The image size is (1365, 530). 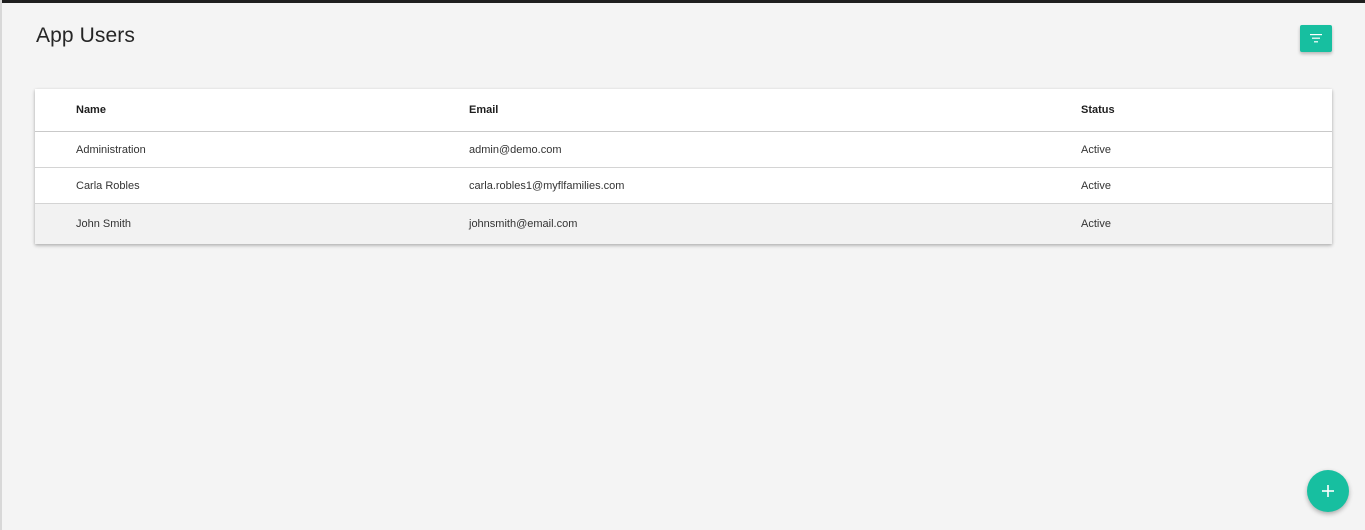 I want to click on table-row: Administration admin@demo.com Active, so click(x=683, y=150).